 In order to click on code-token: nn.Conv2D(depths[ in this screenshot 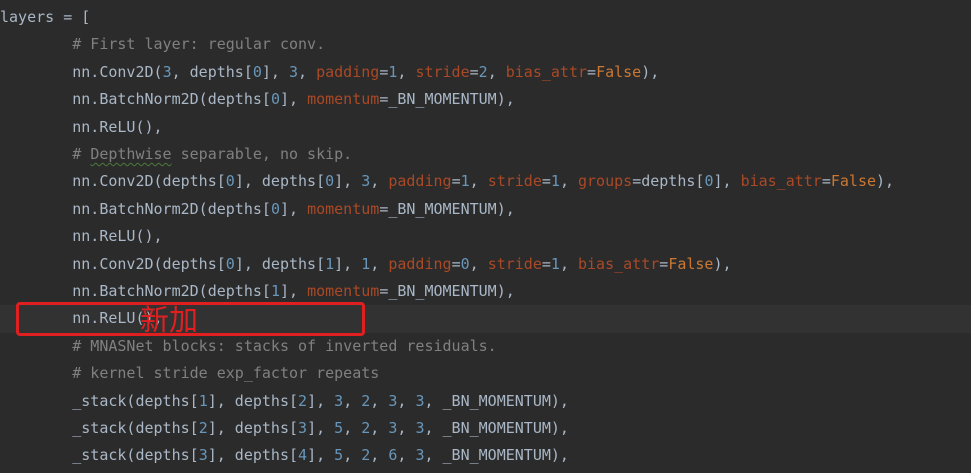, I will do `click(149, 263)`.